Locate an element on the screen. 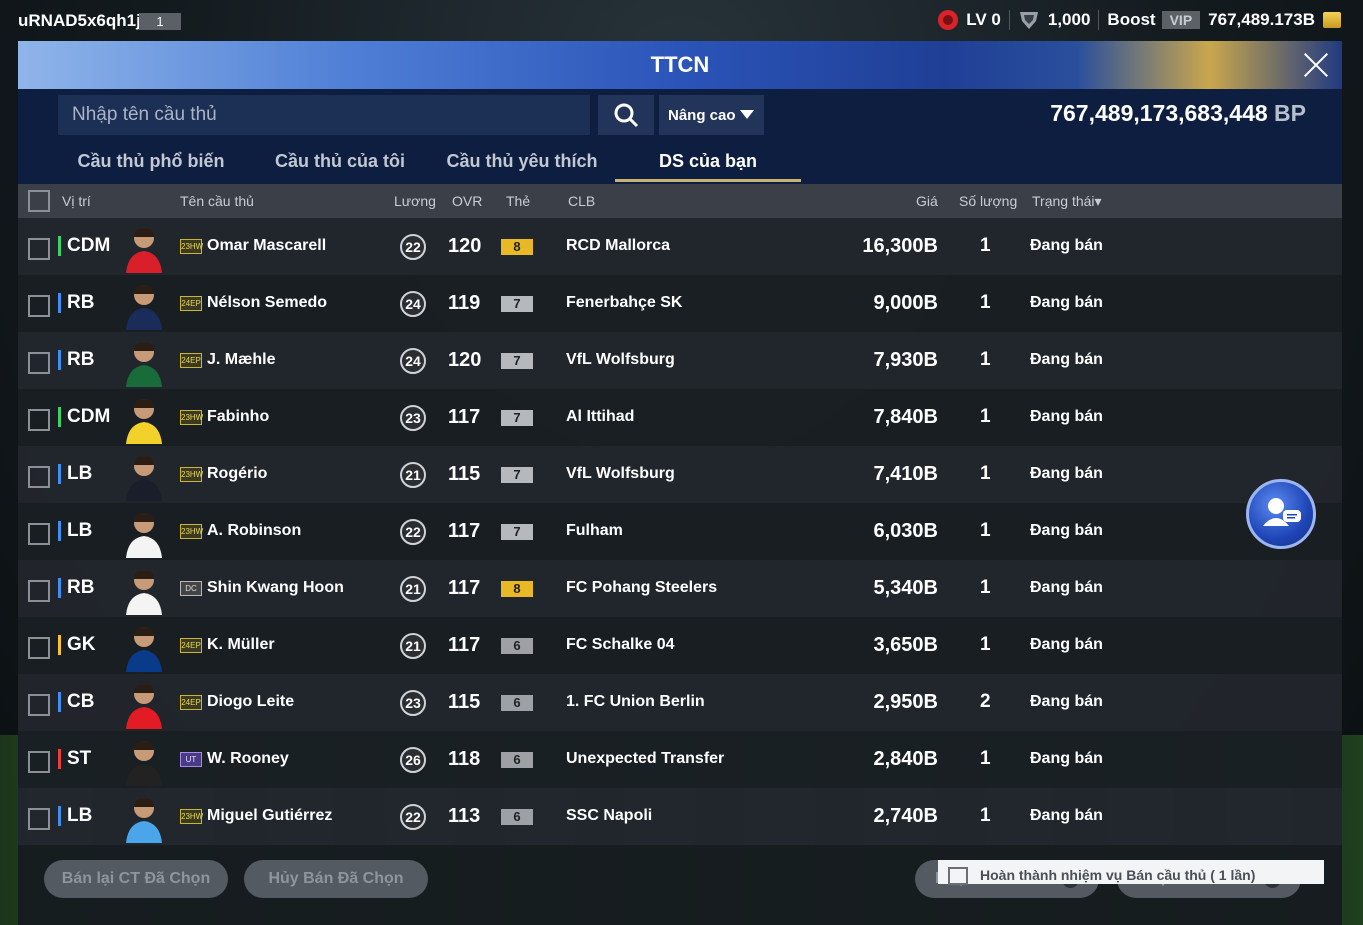 This screenshot has height=925, width=1363. search-icon is located at coordinates (626, 115).